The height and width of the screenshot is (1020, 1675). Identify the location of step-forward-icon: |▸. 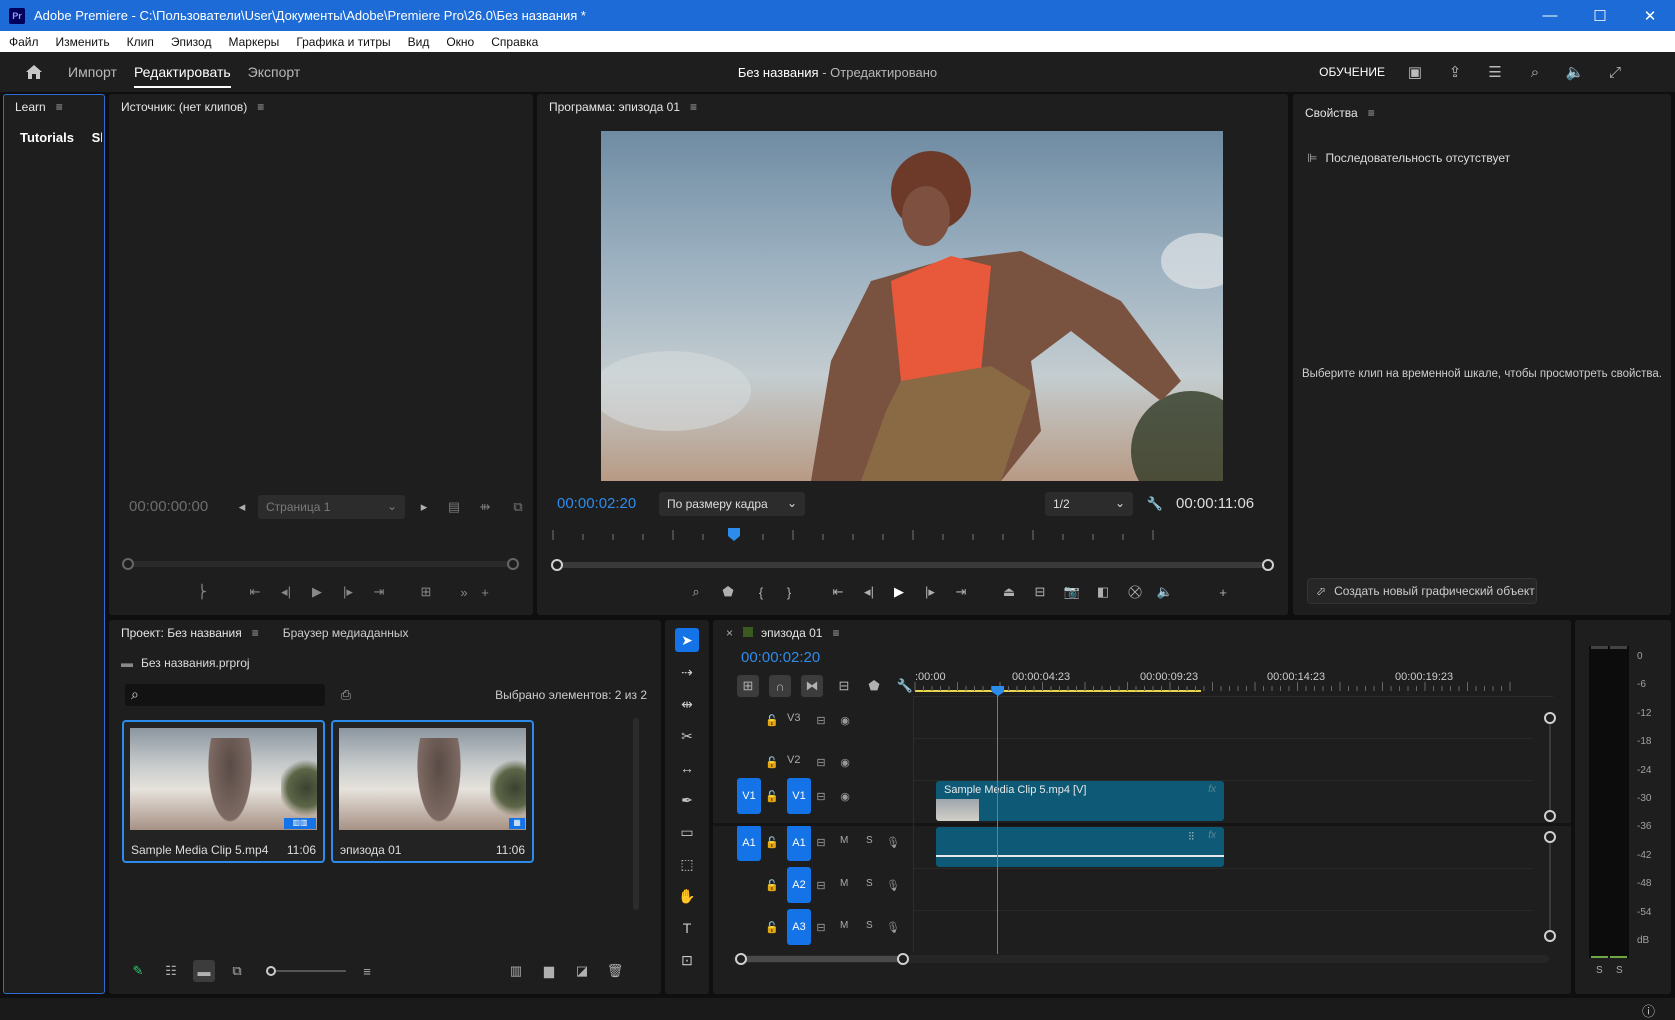
(348, 592).